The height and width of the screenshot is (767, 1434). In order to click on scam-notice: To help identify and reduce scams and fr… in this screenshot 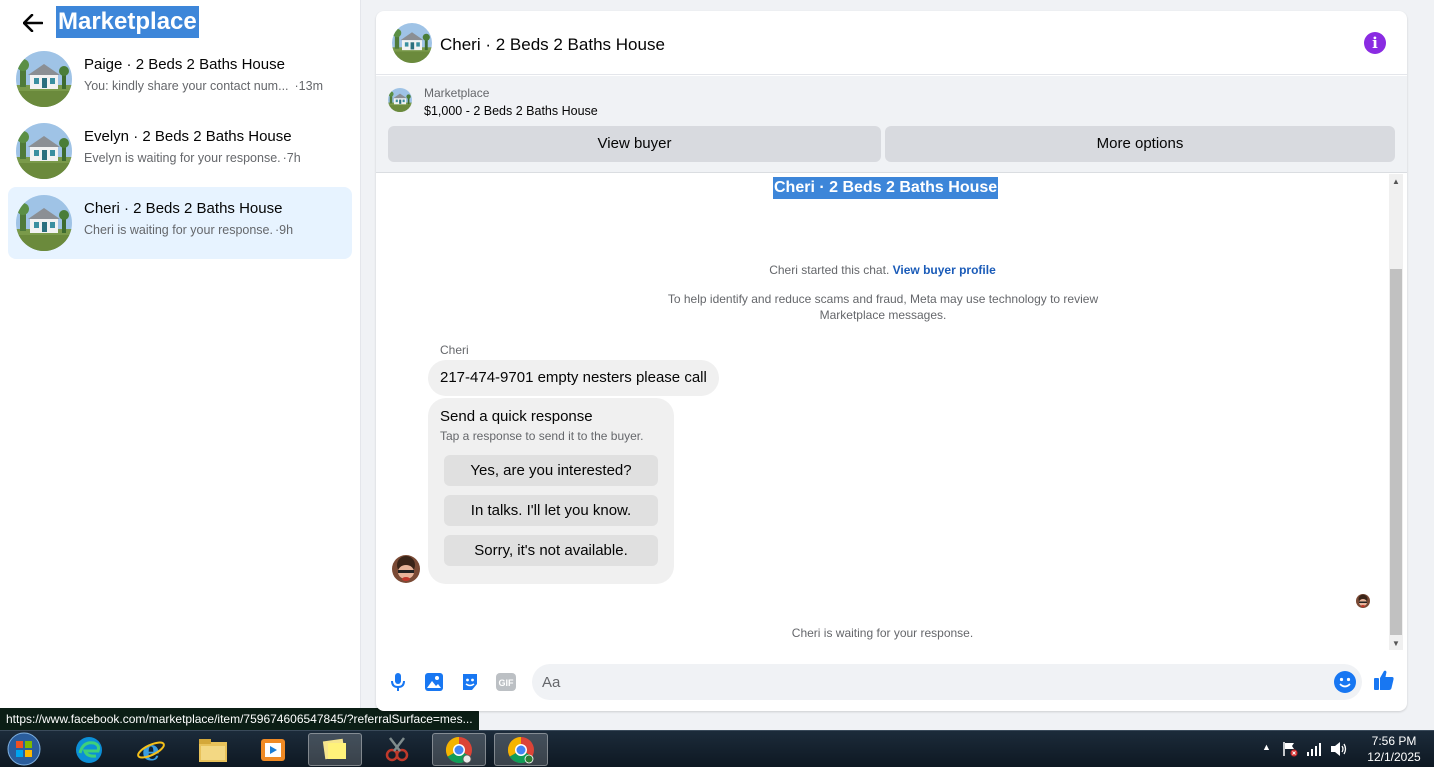, I will do `click(883, 307)`.